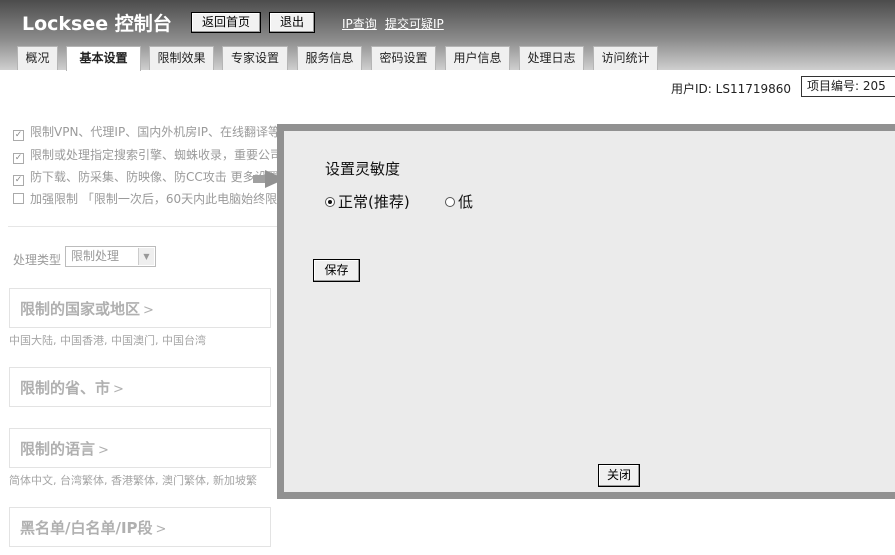  I want to click on panel-country: 限制的国家或地区 >, so click(140, 308).